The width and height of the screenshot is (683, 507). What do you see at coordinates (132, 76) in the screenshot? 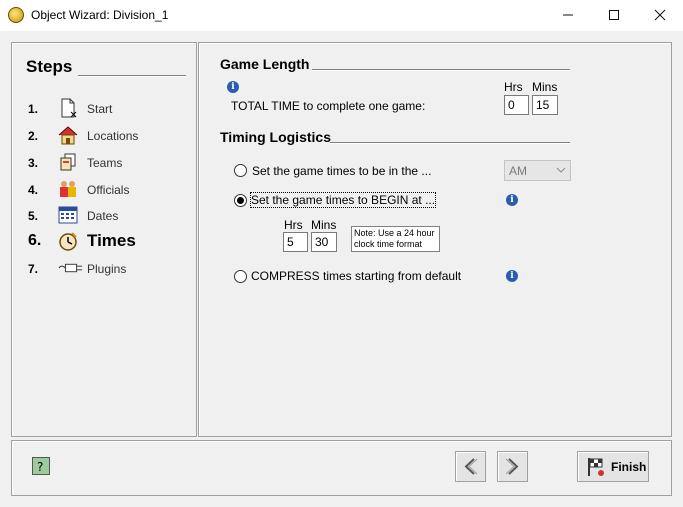
I see `steps-divider` at bounding box center [132, 76].